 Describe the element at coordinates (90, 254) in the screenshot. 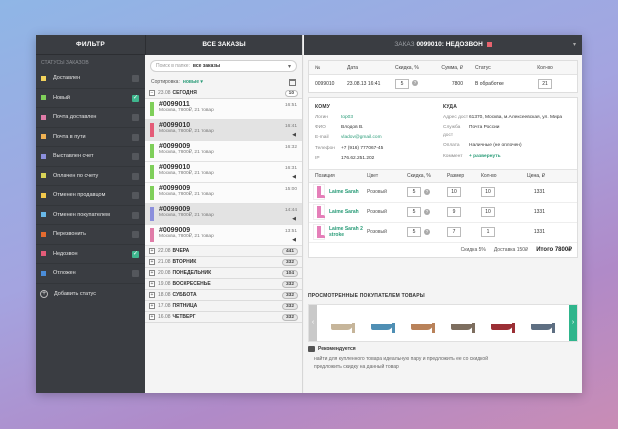

I see `status-item: Недозвон ✓` at that location.